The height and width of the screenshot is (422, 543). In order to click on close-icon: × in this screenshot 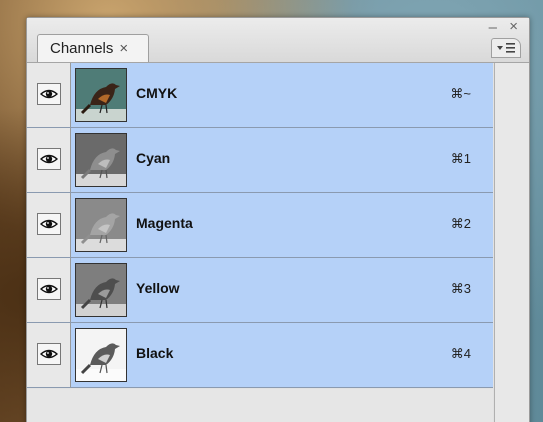, I will do `click(513, 26)`.